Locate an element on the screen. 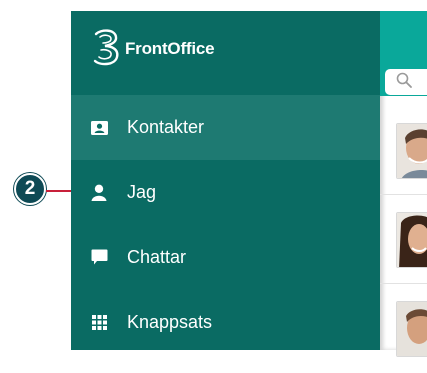 This screenshot has height=373, width=427. contacts-panel is located at coordinates (403, 184).